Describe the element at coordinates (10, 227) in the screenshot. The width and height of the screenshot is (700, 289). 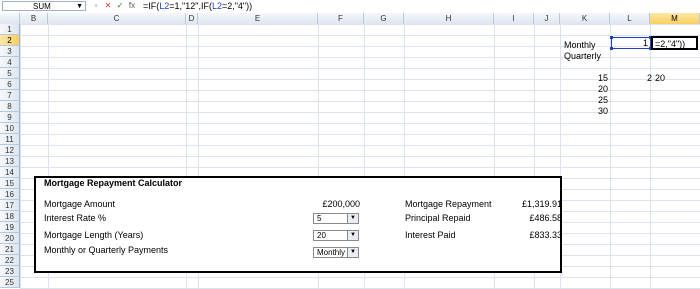
I see `row-header-19: 19` at that location.